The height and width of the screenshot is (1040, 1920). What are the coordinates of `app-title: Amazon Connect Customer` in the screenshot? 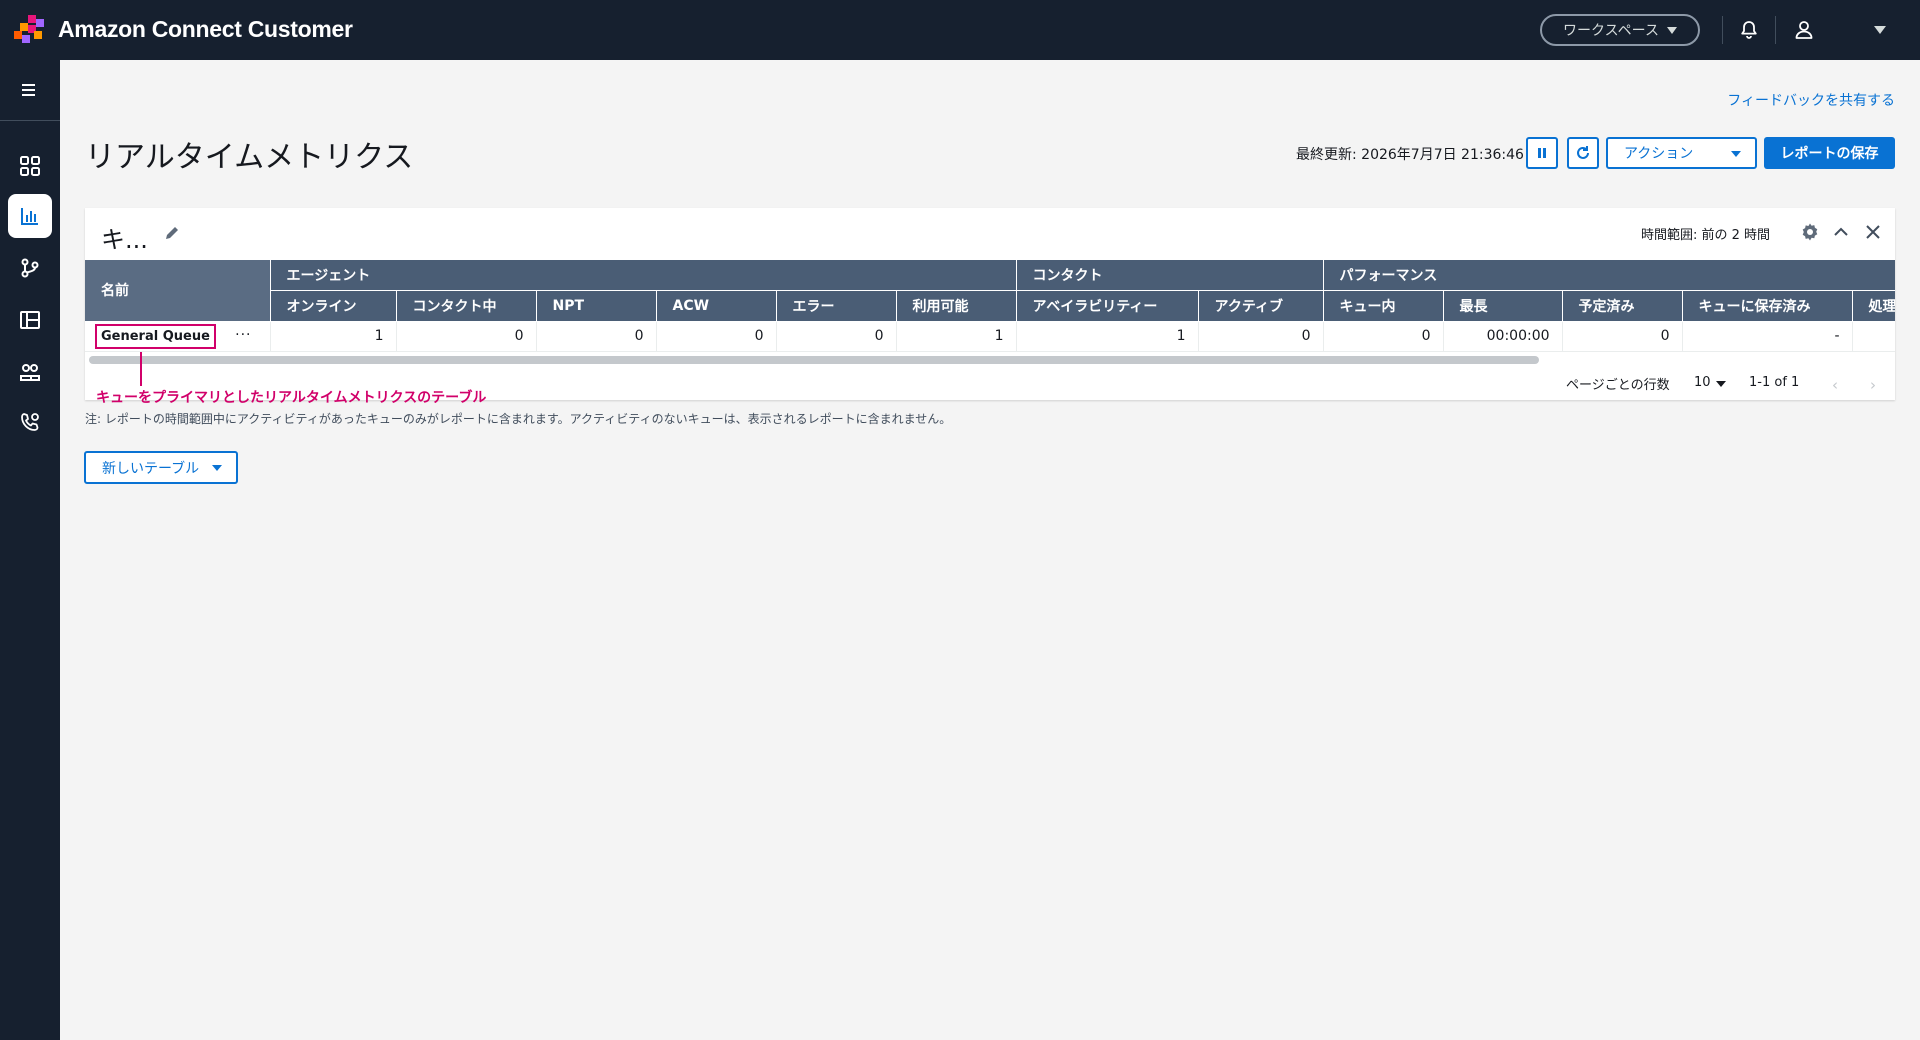 It's located at (205, 29).